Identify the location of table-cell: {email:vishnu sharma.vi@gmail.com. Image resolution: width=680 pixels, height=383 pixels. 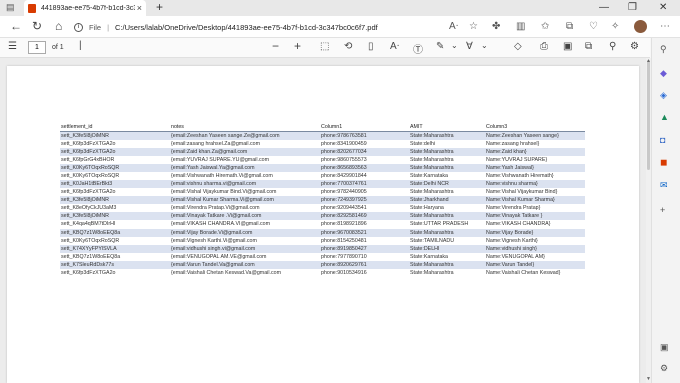
(245, 184).